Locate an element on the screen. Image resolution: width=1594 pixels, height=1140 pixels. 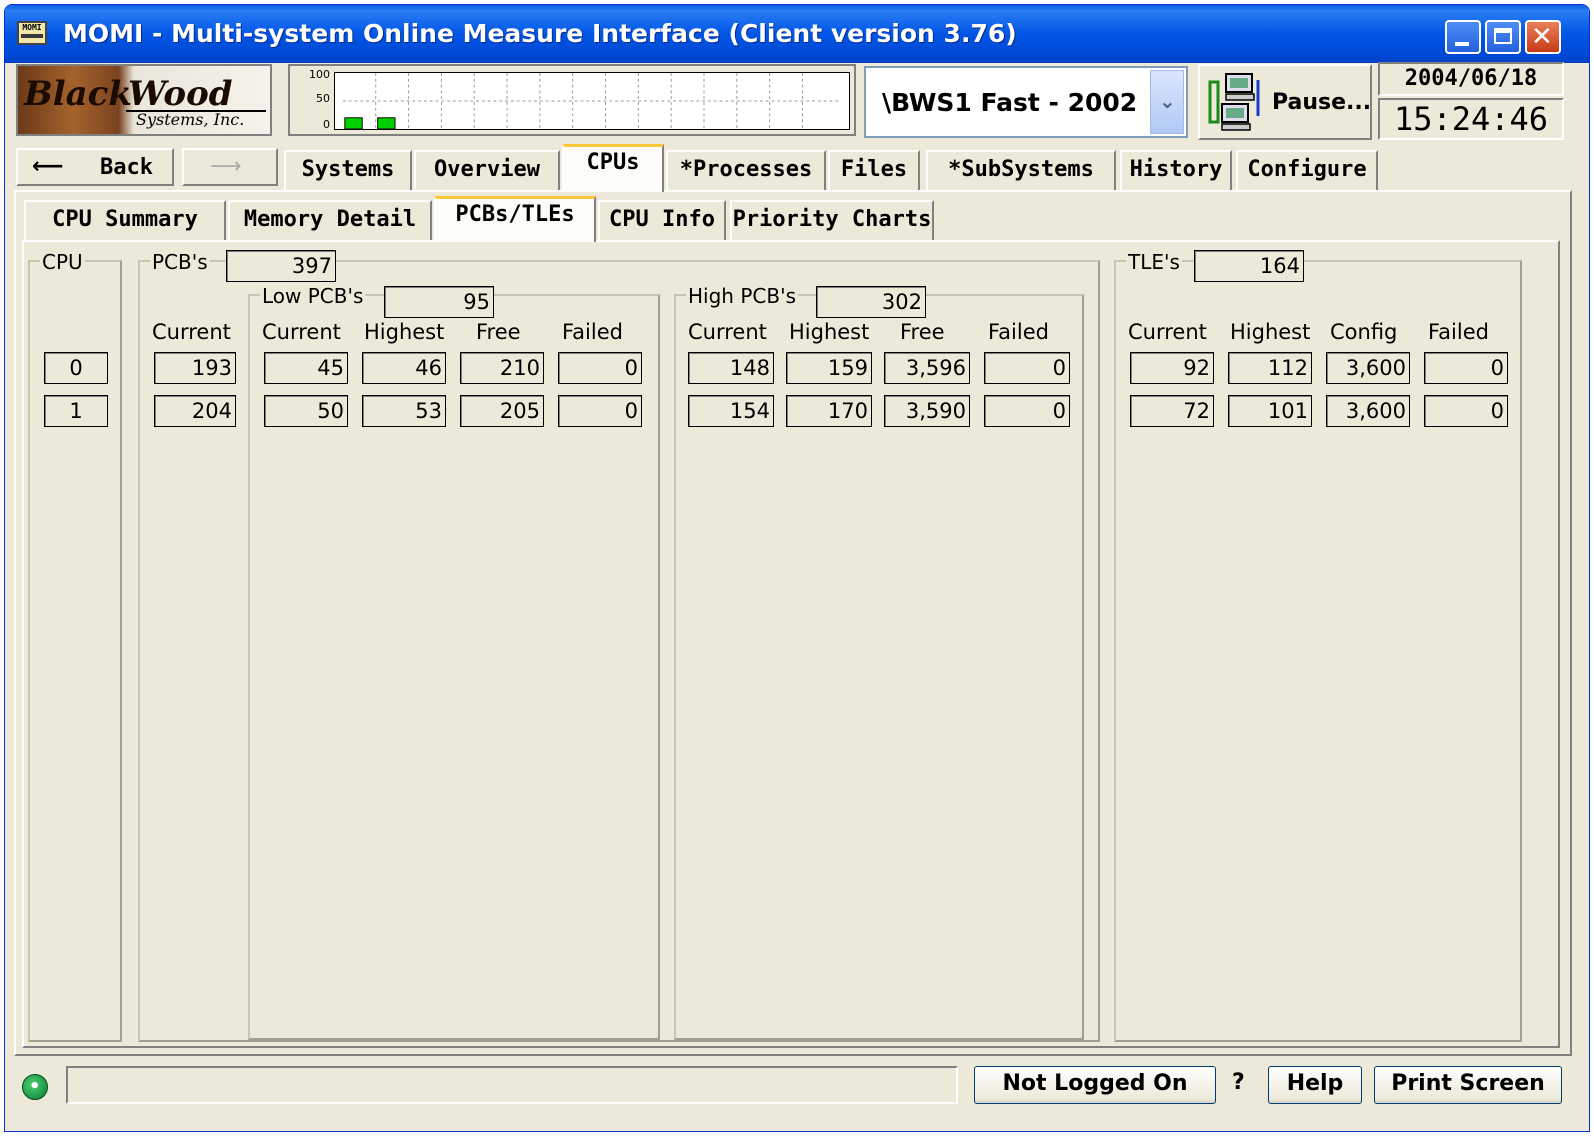
high-pcb-current-field: 154 is located at coordinates (731, 411).